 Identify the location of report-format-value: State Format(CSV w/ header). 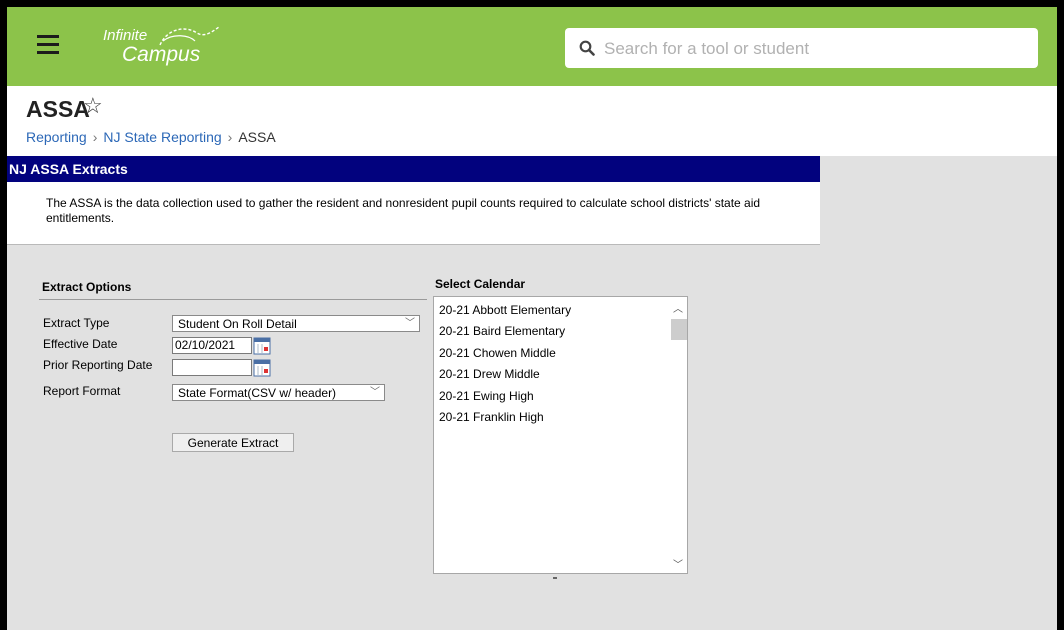
(257, 393).